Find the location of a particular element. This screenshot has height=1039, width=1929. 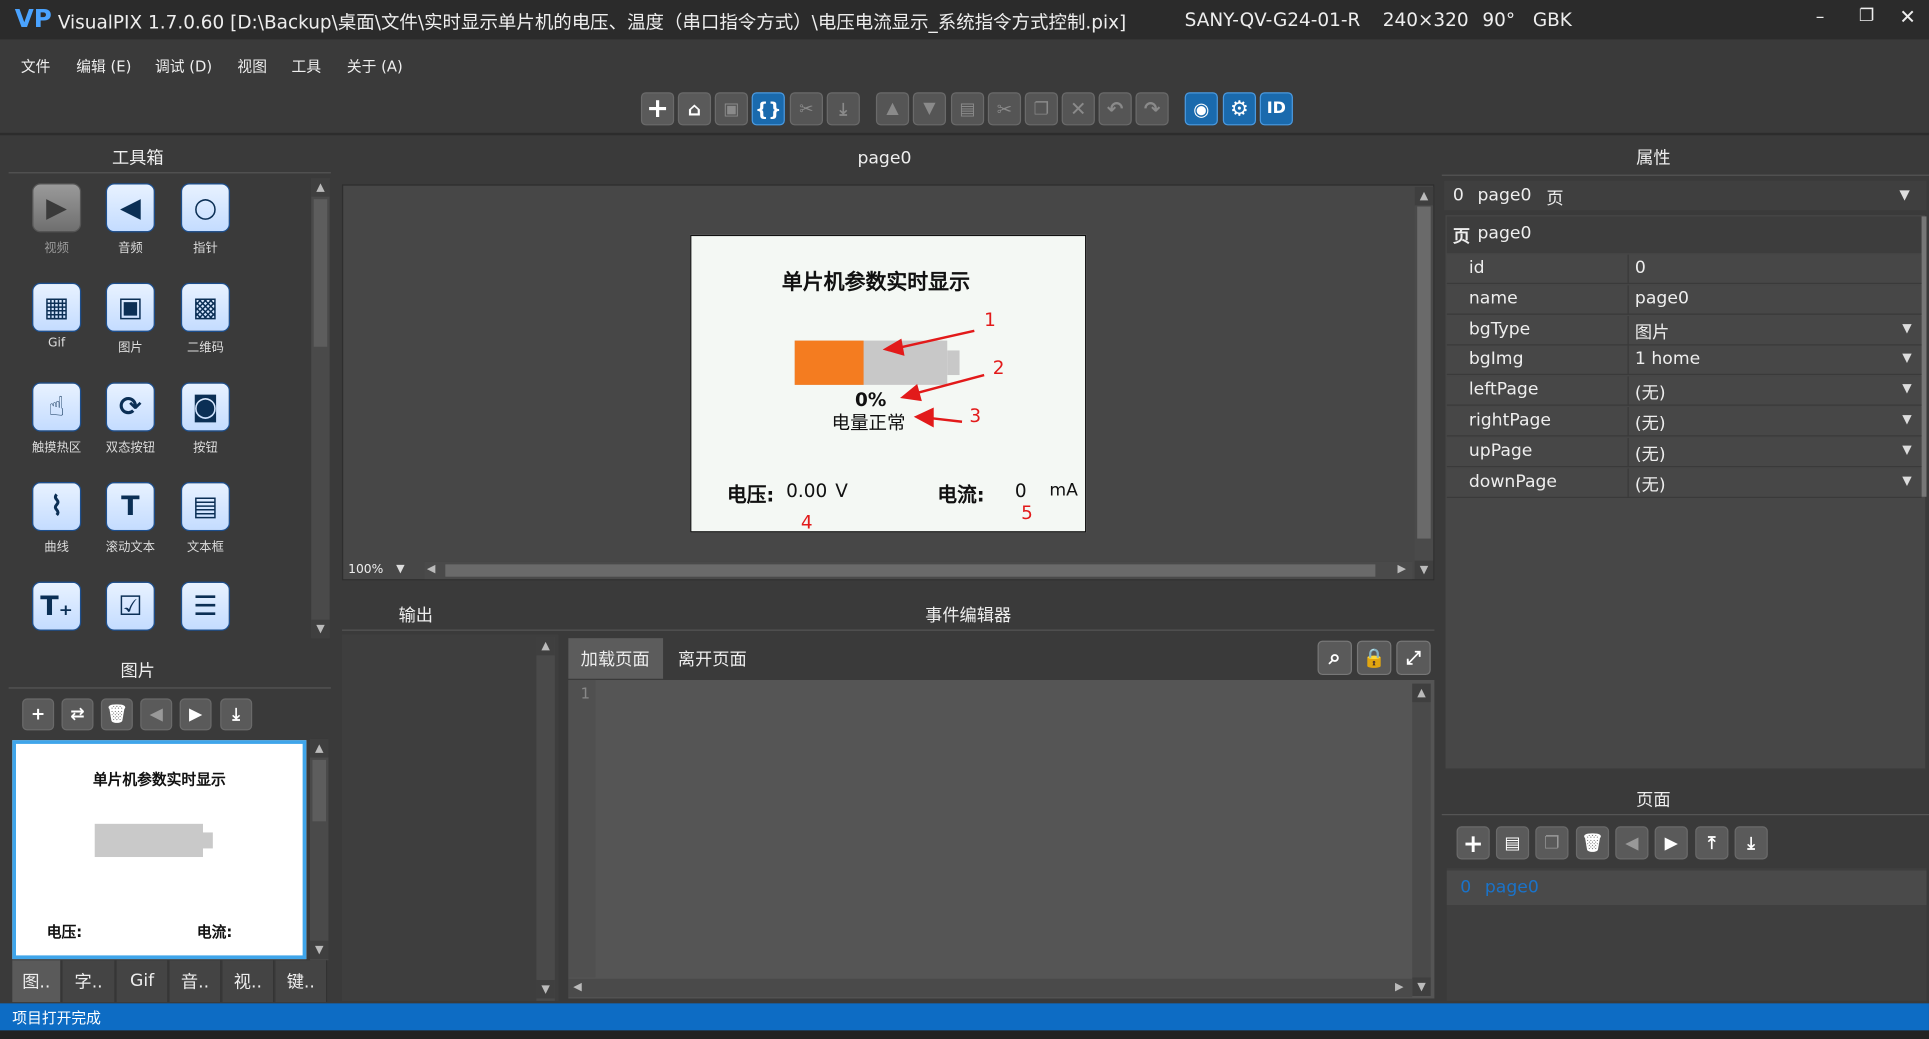

lock-icon: 🔒 is located at coordinates (1374, 658).